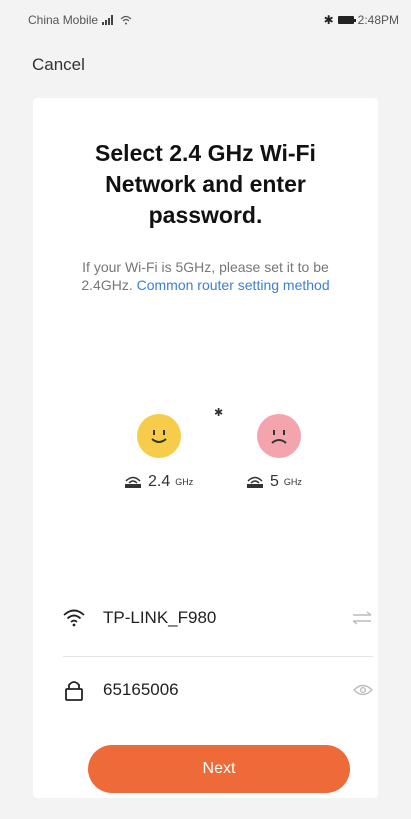 The image size is (411, 819). What do you see at coordinates (218, 656) in the screenshot?
I see `divider` at bounding box center [218, 656].